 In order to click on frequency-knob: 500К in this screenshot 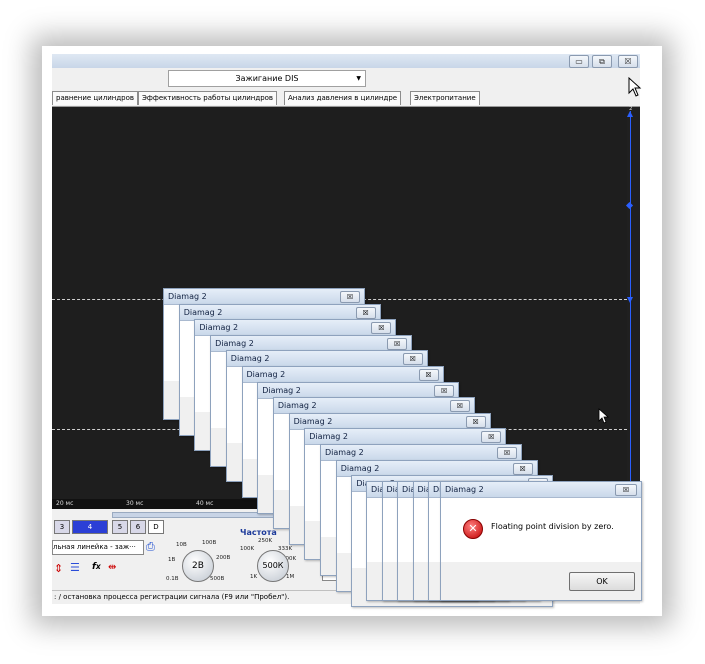, I will do `click(273, 566)`.